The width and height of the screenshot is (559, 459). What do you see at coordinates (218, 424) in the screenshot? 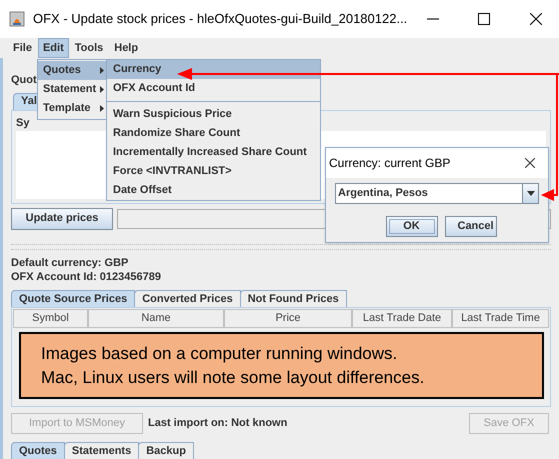
I see `last-import-text: Last import on: Not known` at bounding box center [218, 424].